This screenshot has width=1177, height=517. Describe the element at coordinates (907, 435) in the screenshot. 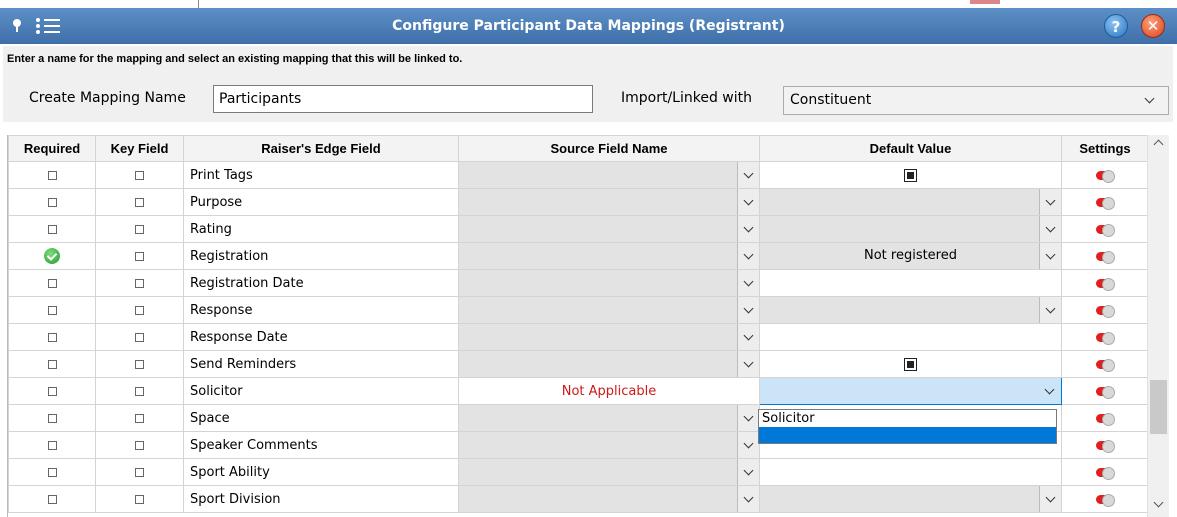

I see `dropdown-option-blank-selected` at that location.